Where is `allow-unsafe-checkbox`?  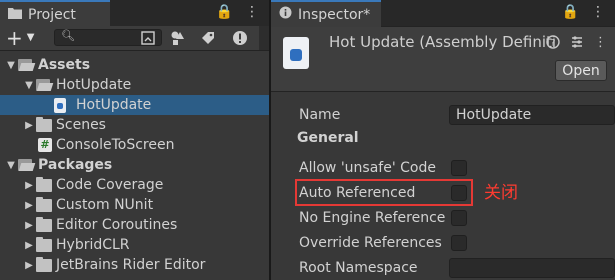
allow-unsafe-checkbox is located at coordinates (459, 168).